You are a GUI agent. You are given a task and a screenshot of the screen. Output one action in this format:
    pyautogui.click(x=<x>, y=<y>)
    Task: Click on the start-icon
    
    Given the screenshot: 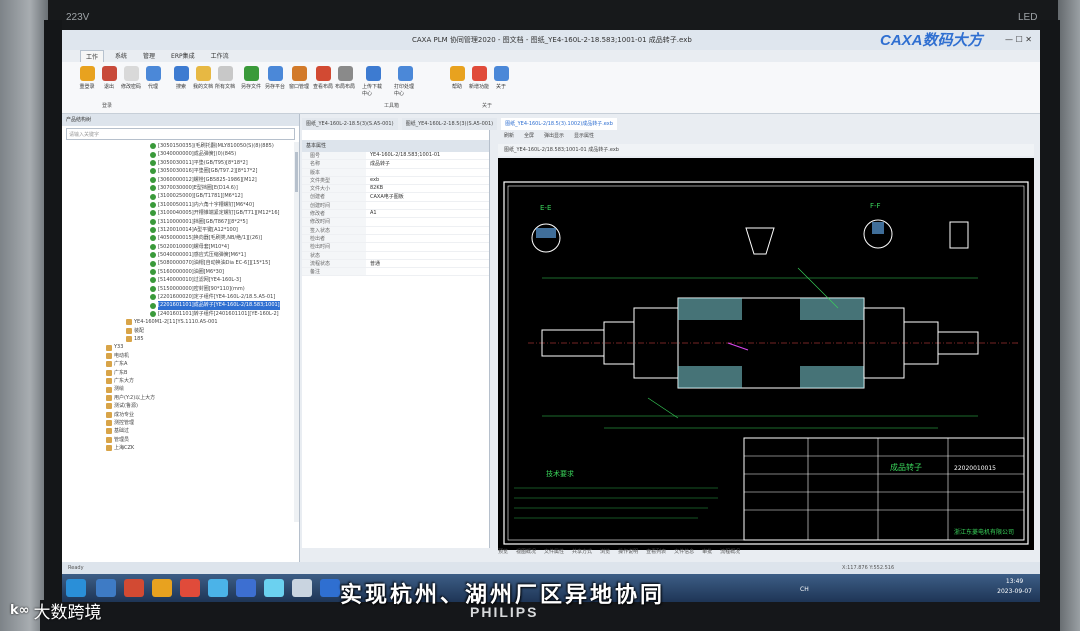 What is the action you would take?
    pyautogui.click(x=76, y=588)
    